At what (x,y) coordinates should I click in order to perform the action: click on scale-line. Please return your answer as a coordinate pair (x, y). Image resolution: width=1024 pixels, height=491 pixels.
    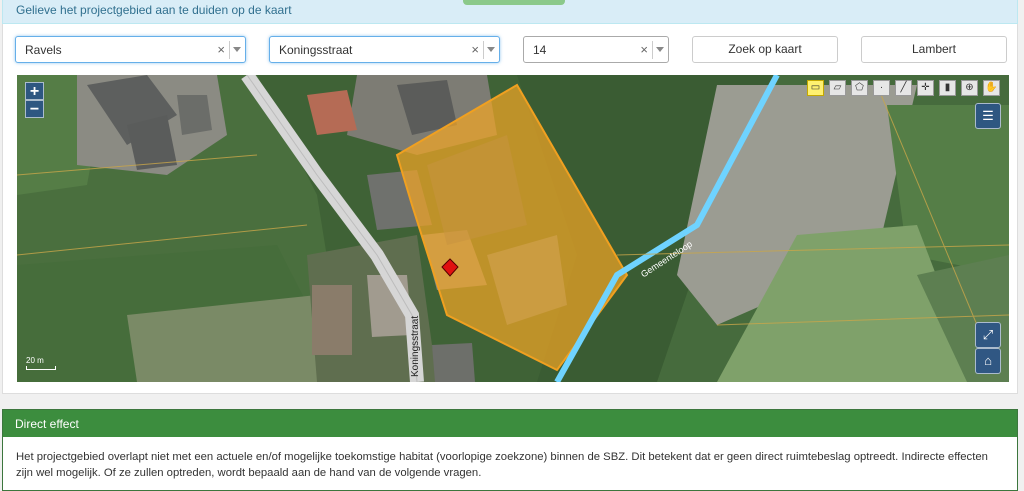
    Looking at the image, I should click on (41, 368).